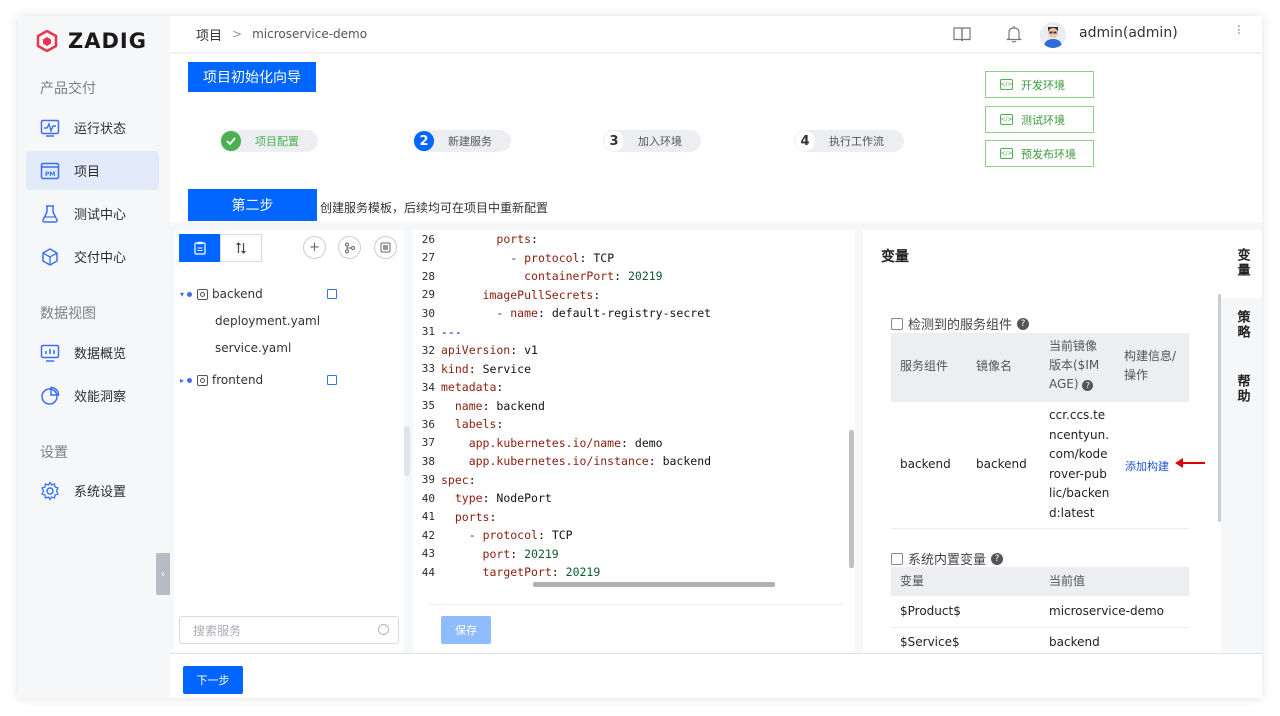  Describe the element at coordinates (552, 257) in the screenshot. I see `yaml-key: protocol` at that location.